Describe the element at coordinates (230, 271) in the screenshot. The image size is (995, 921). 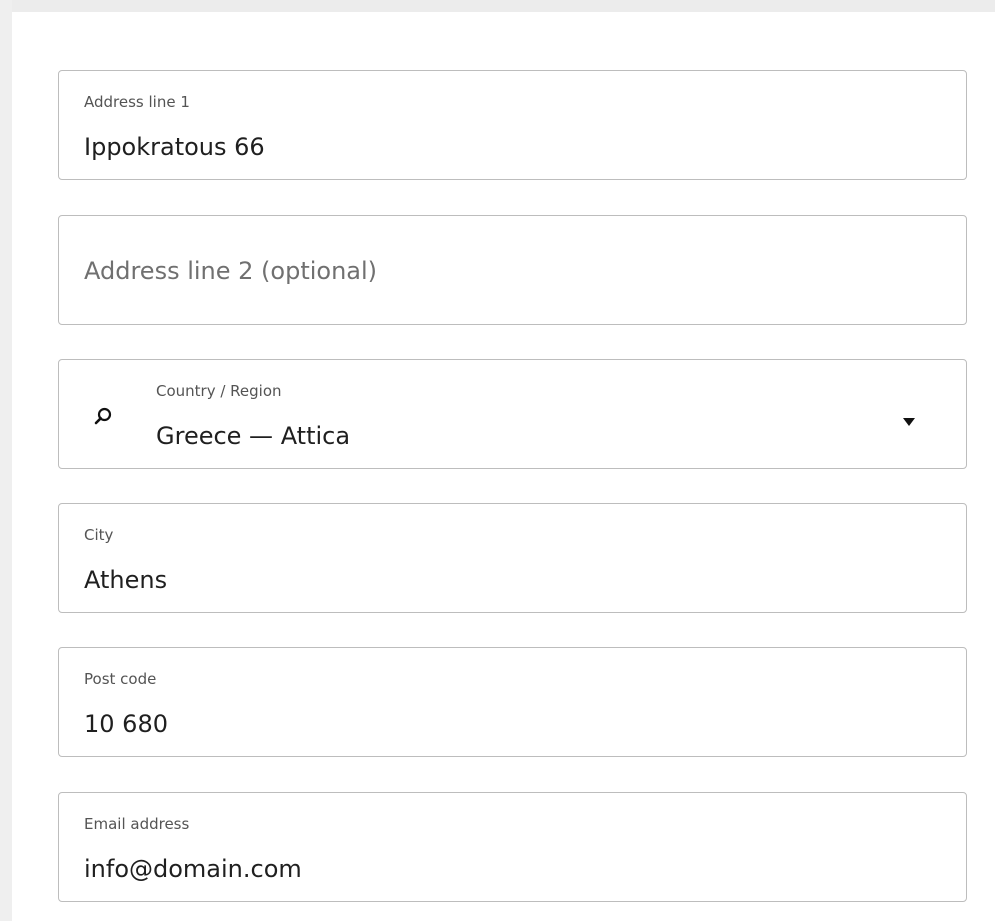
I see `address-line-2-placeholder: Address line 2 (optional)` at that location.